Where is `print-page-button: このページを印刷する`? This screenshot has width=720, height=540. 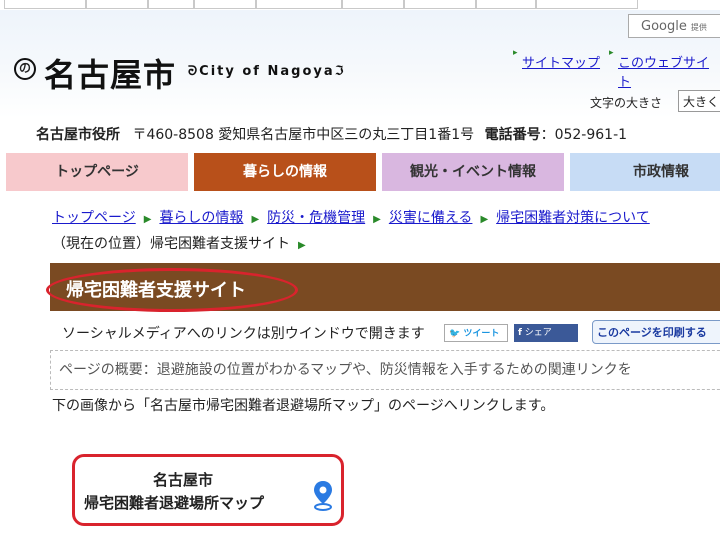
print-page-button: このページを印刷する is located at coordinates (656, 332).